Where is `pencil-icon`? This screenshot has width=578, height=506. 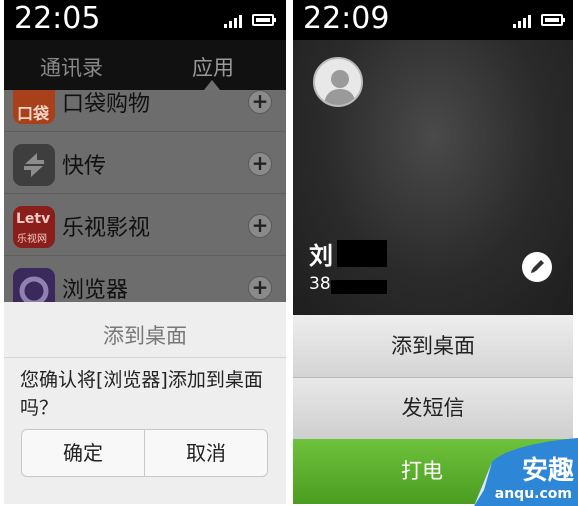
pencil-icon is located at coordinates (537, 266).